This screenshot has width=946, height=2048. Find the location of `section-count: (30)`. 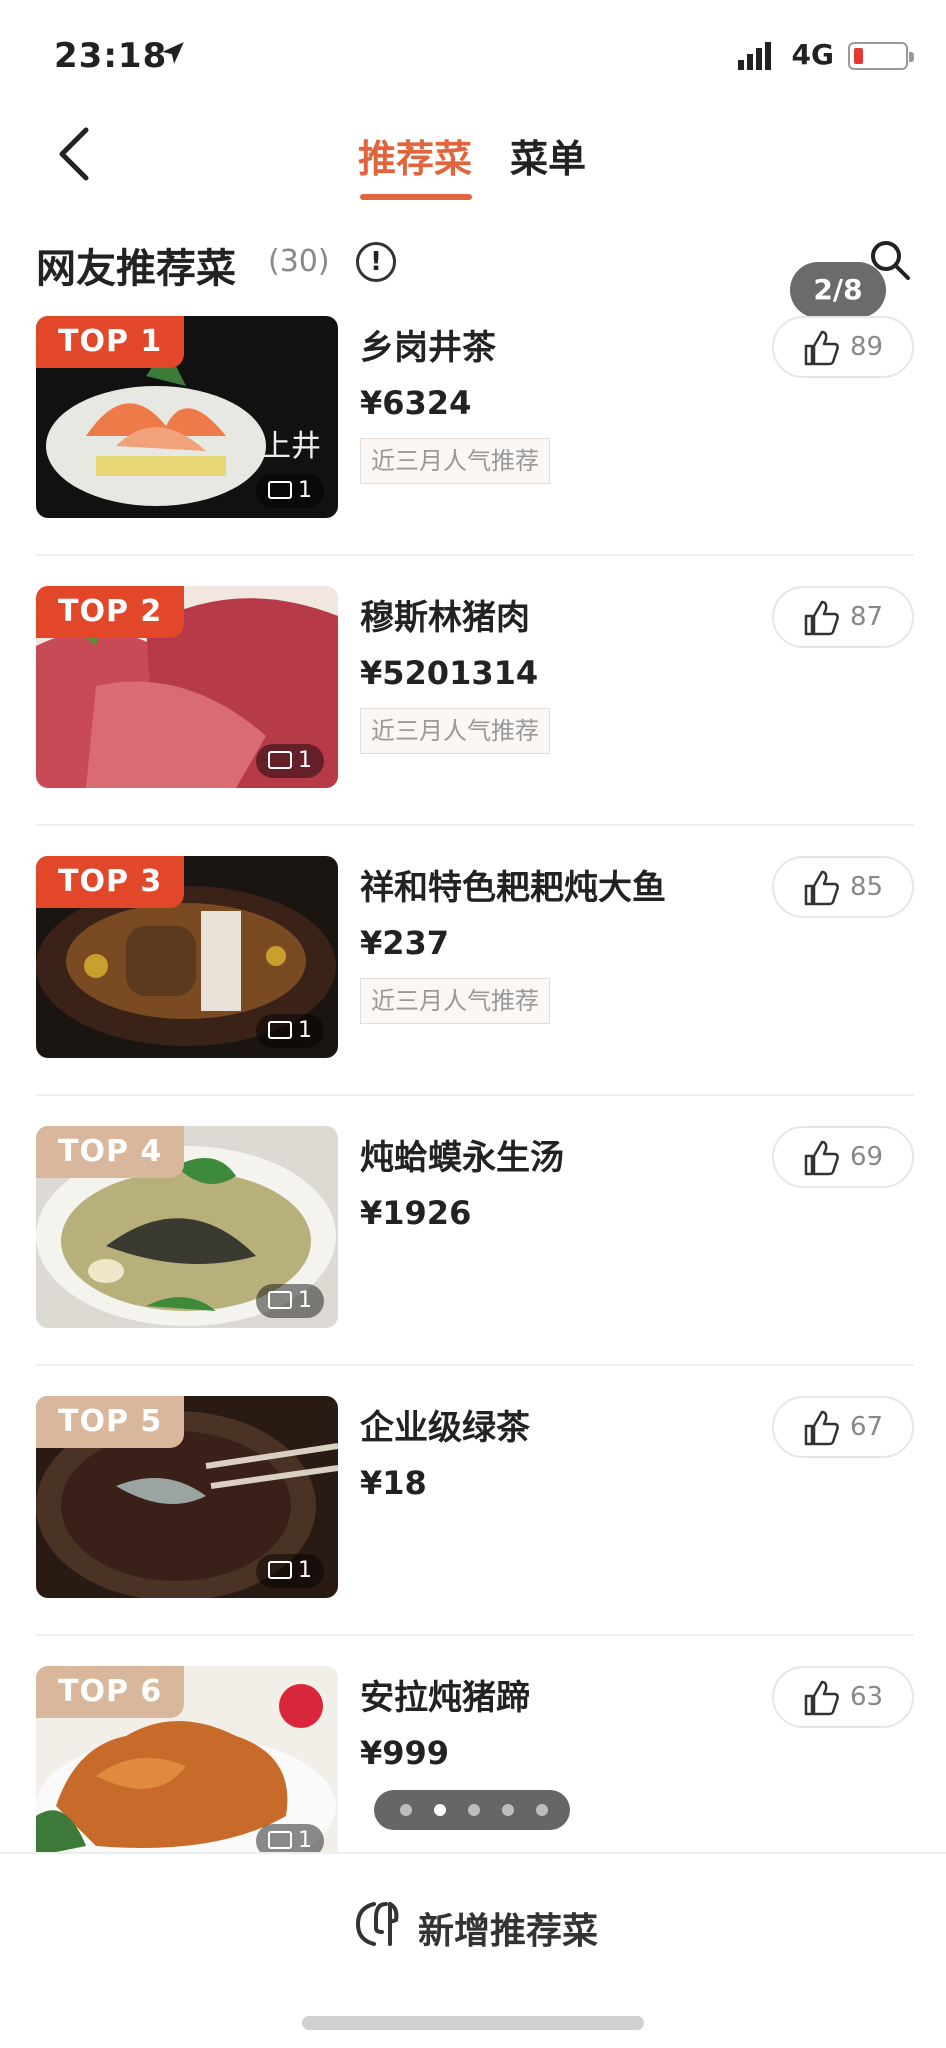

section-count: (30) is located at coordinates (299, 261).